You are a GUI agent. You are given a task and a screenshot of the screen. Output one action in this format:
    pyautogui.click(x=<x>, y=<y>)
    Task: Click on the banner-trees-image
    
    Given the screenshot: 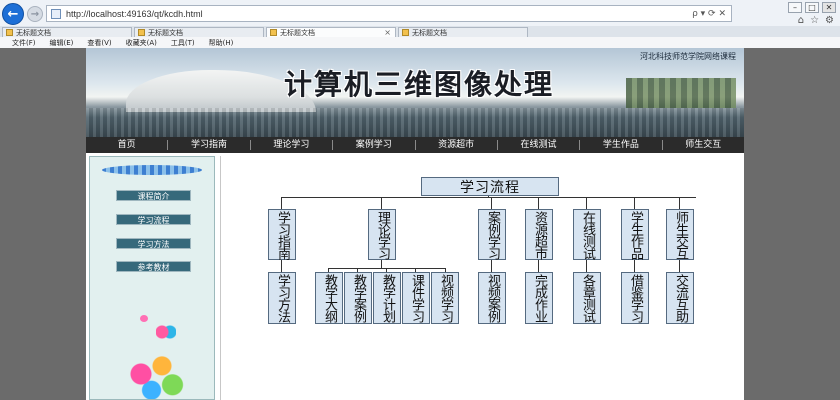 What is the action you would take?
    pyautogui.click(x=681, y=93)
    